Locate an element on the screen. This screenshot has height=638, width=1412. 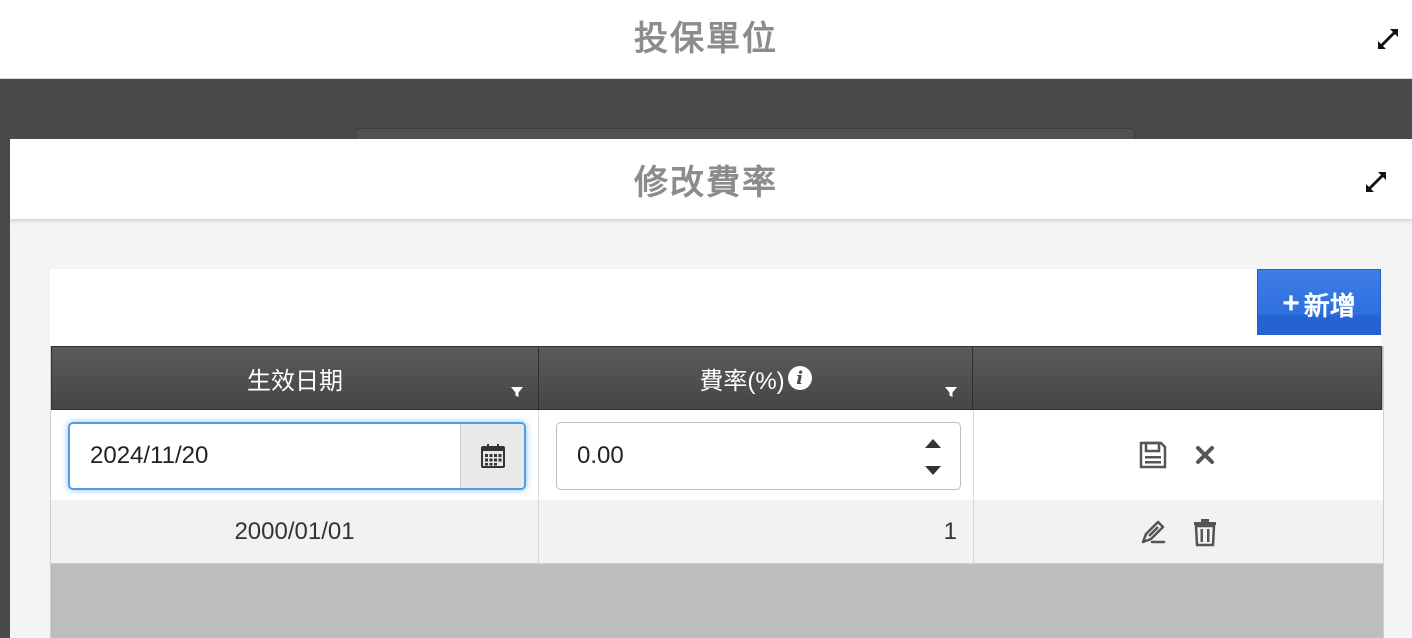
add-button: + 新增 is located at coordinates (1319, 302).